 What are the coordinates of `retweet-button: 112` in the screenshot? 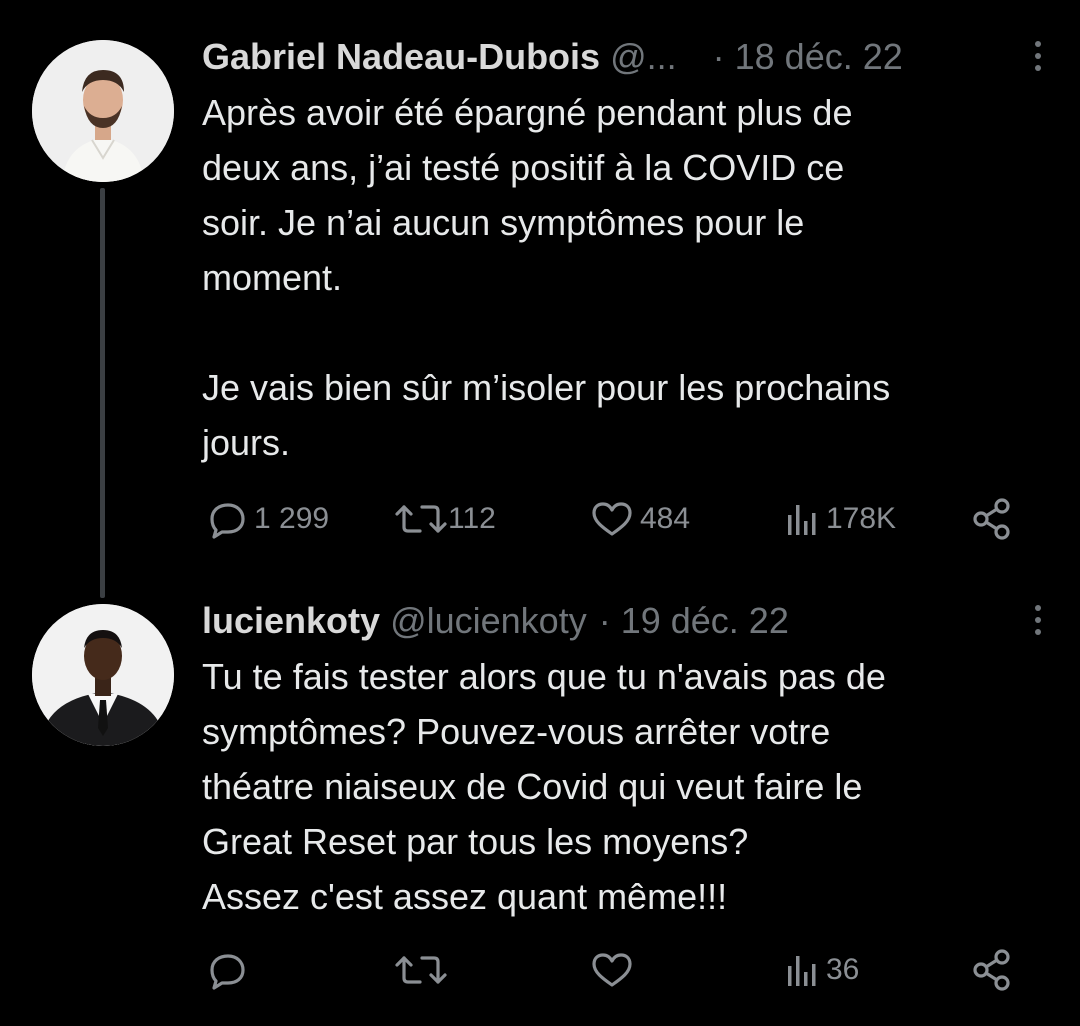 It's located at (445, 519).